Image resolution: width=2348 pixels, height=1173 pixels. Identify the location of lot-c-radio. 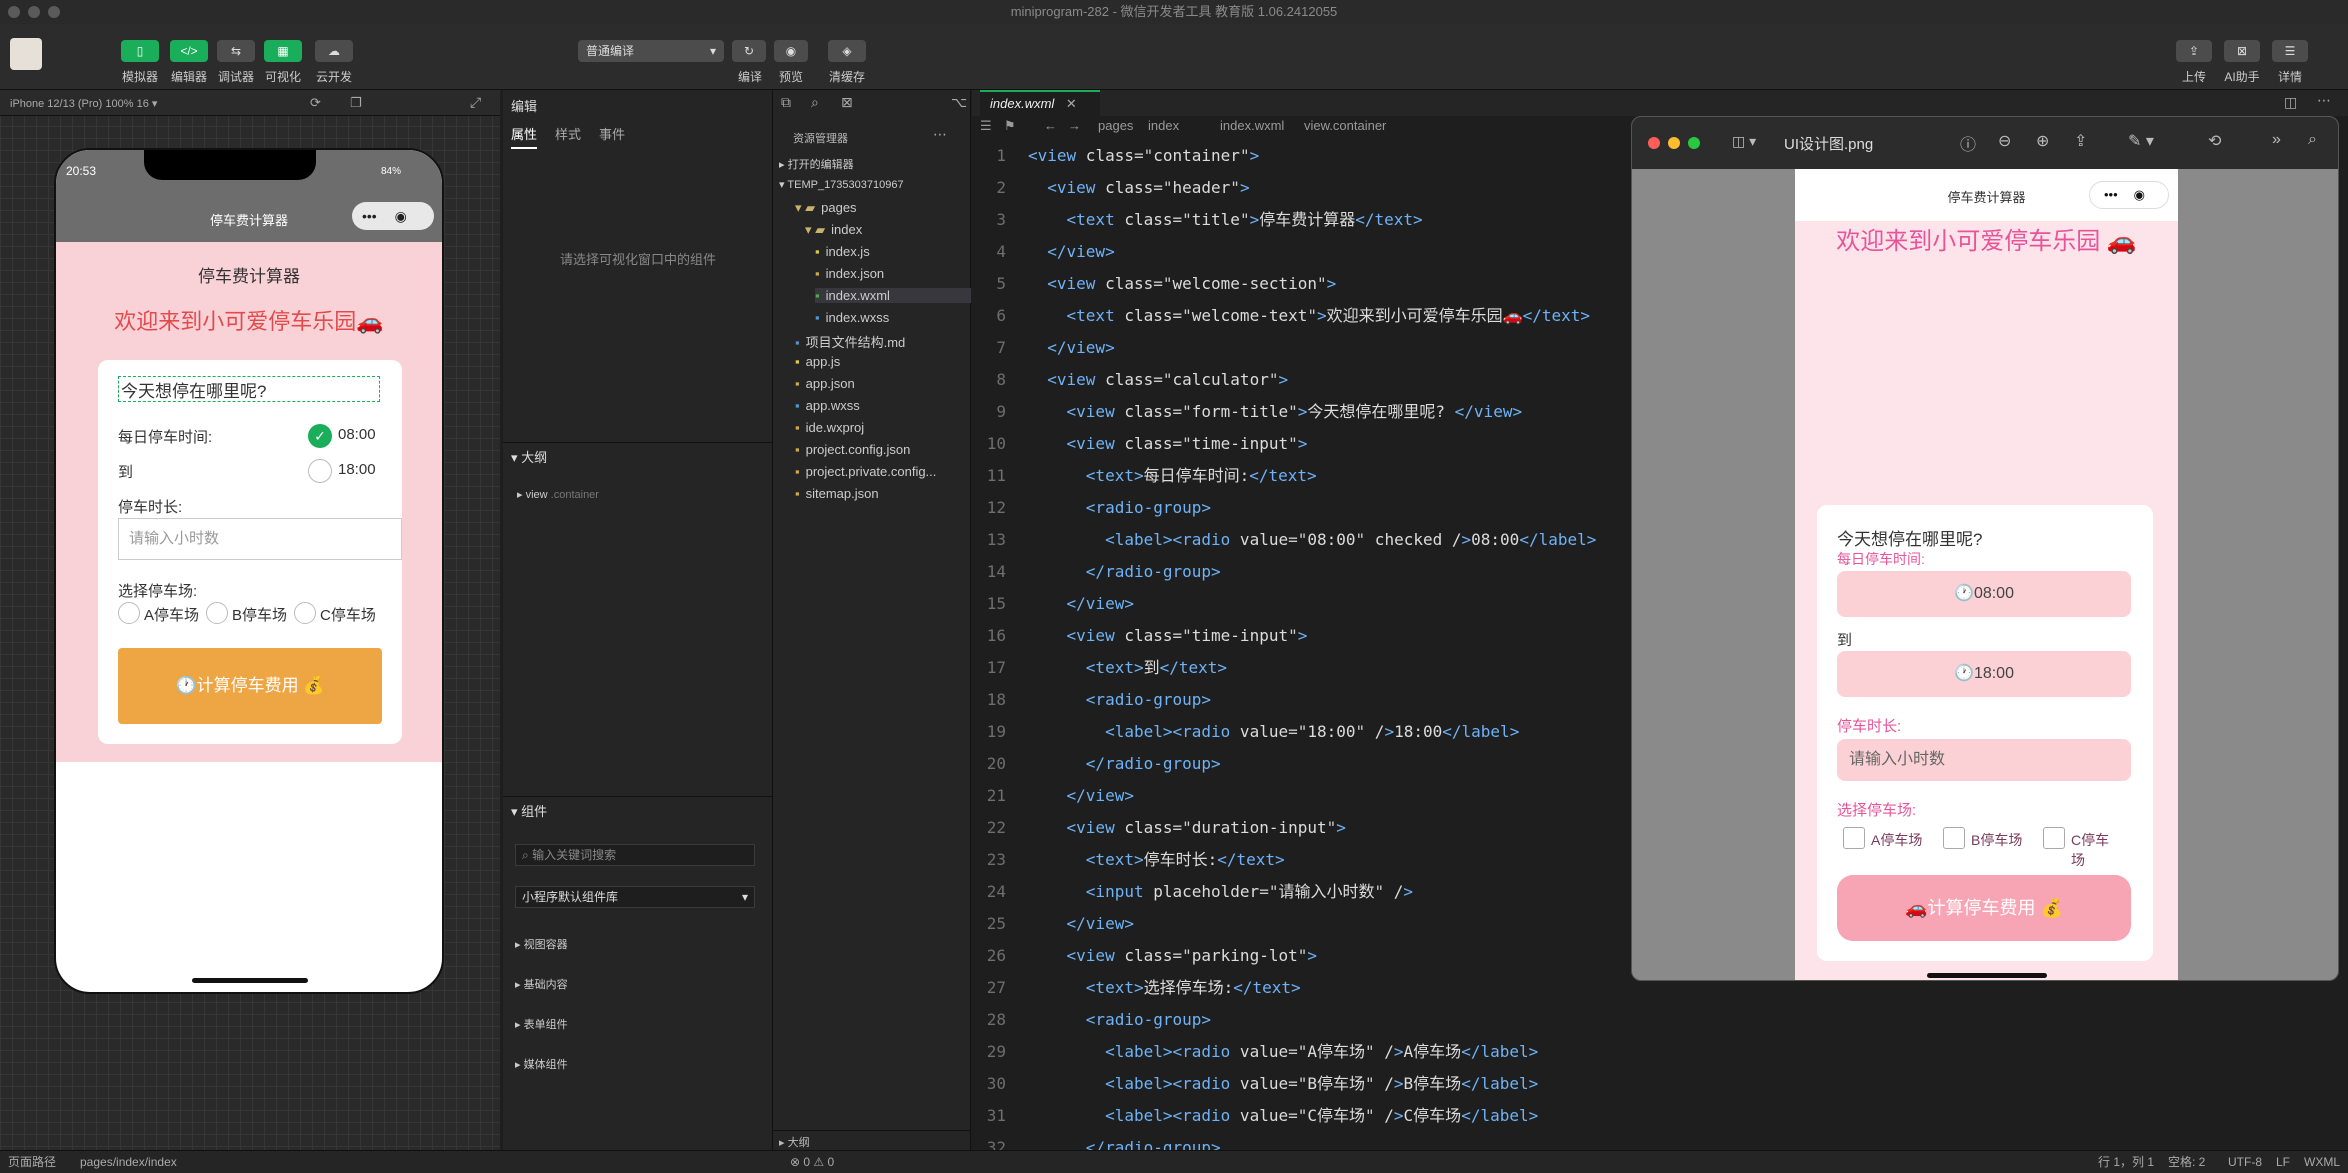
(305, 613).